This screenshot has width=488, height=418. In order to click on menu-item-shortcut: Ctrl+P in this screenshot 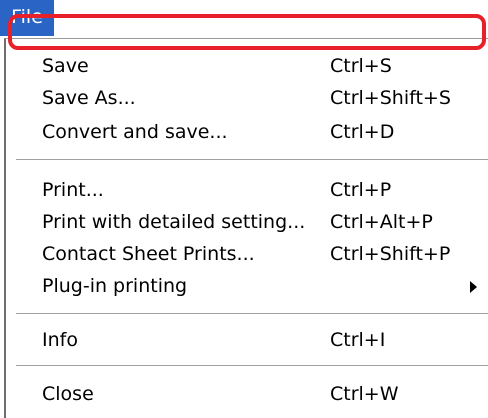, I will do `click(361, 190)`.